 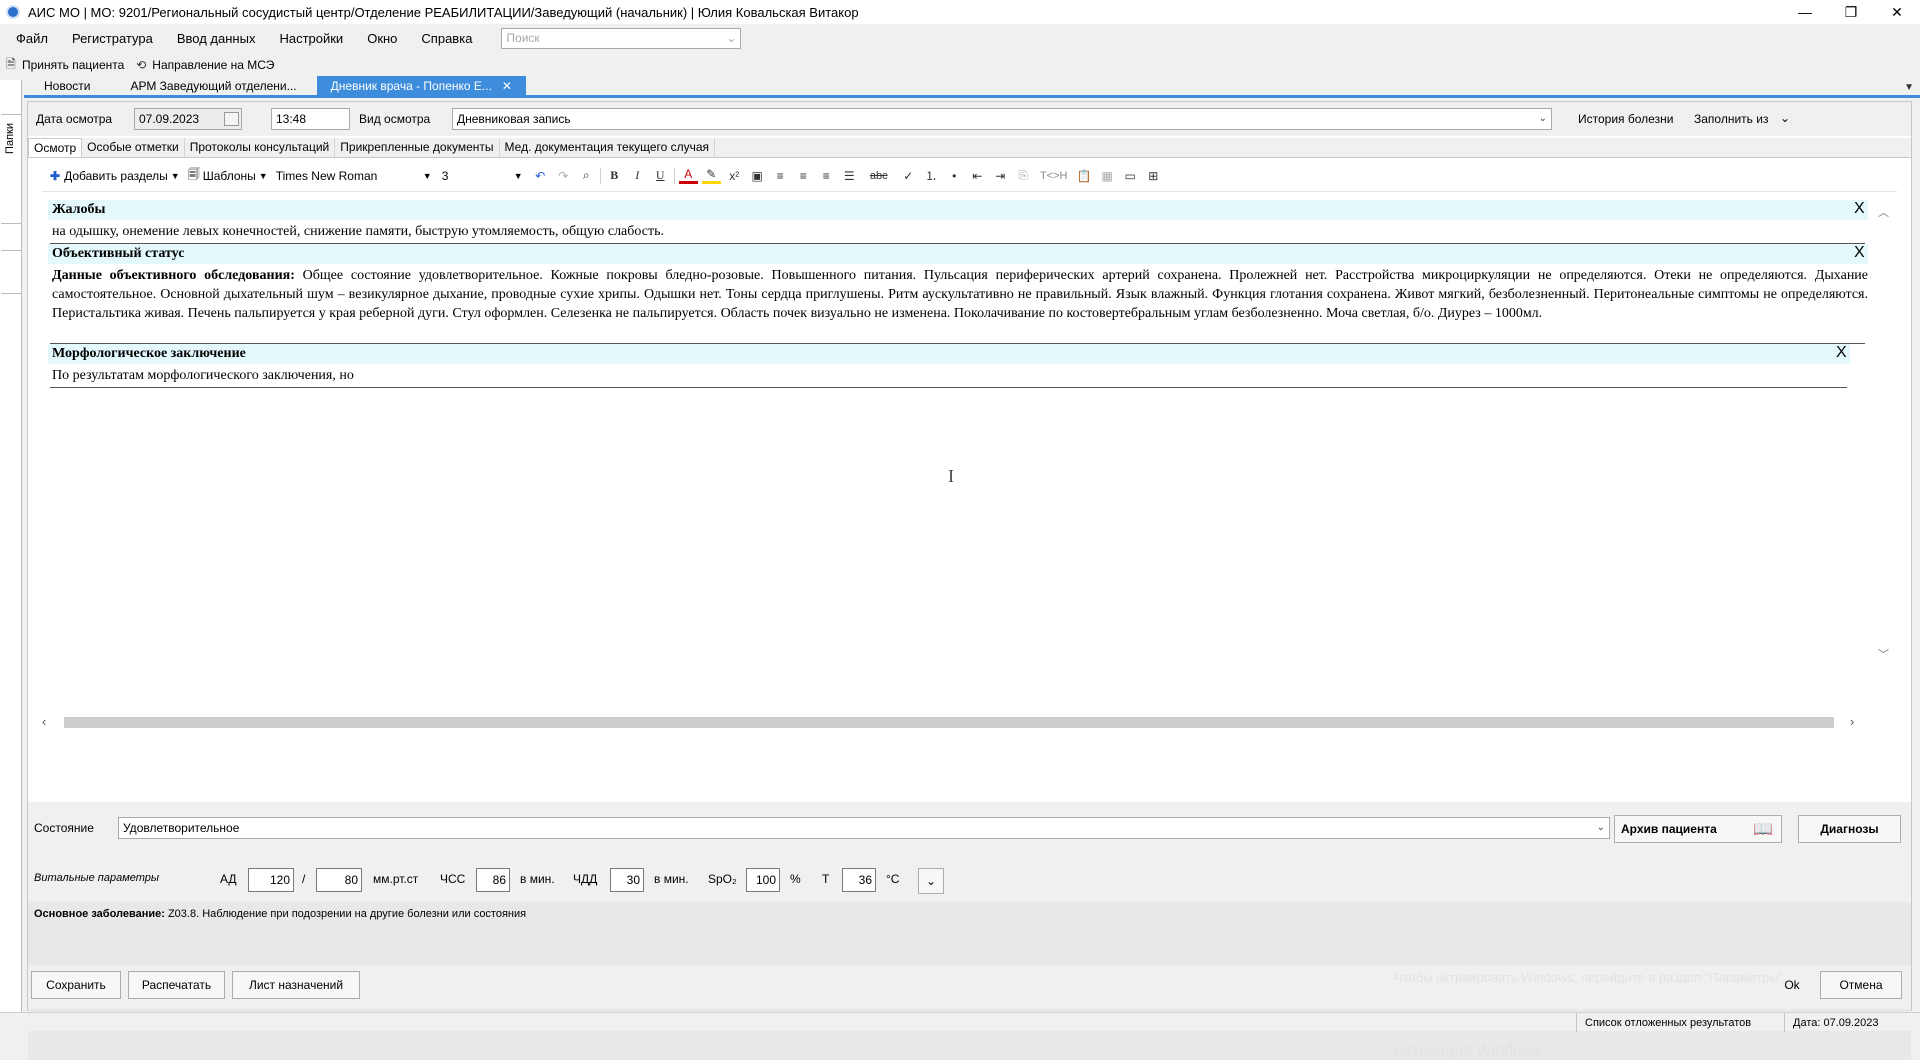 What do you see at coordinates (1861, 985) in the screenshot?
I see `cancel-button: Отмена` at bounding box center [1861, 985].